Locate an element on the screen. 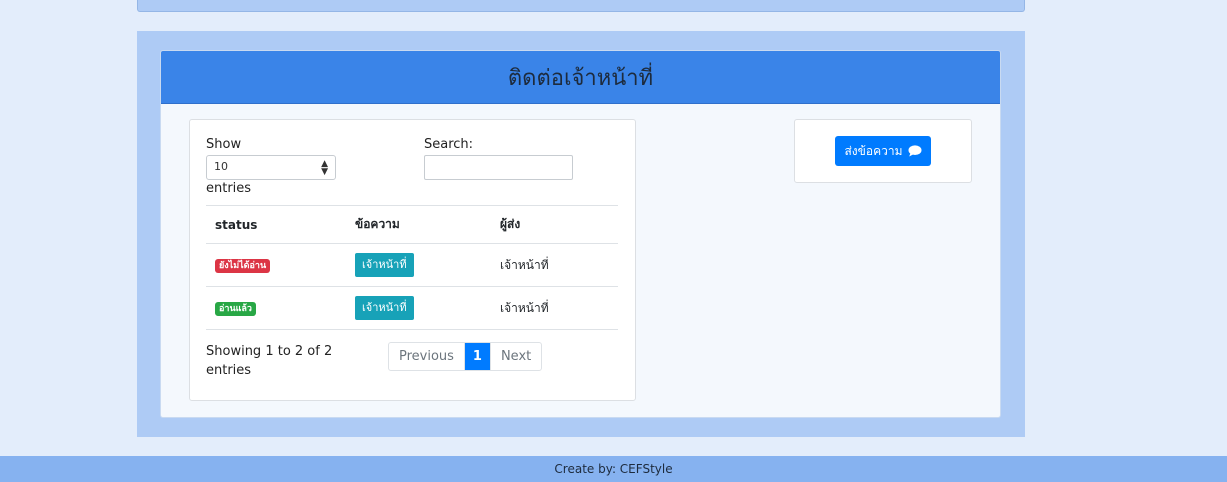 The height and width of the screenshot is (482, 1227). status-cell: อ่านแล้ว is located at coordinates (276, 308).